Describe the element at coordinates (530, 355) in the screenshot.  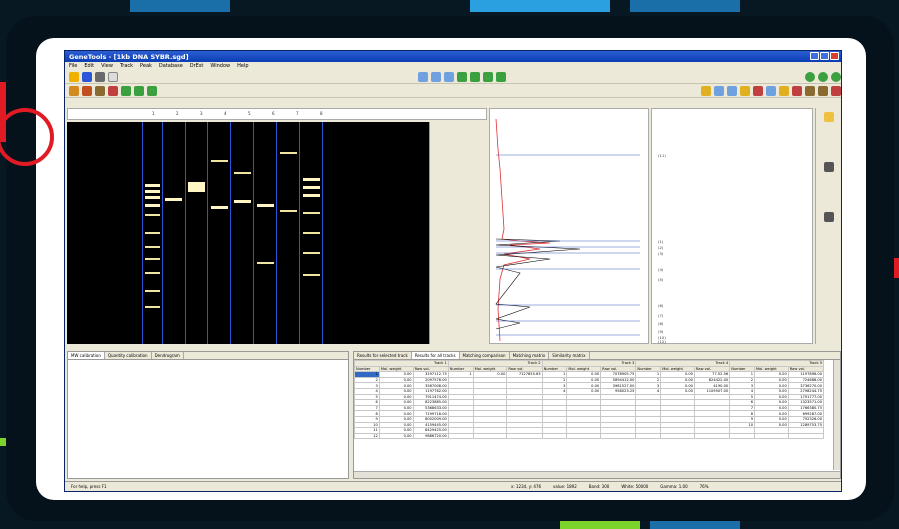
I see `tab-matching-matrix: Matching matrix` at that location.